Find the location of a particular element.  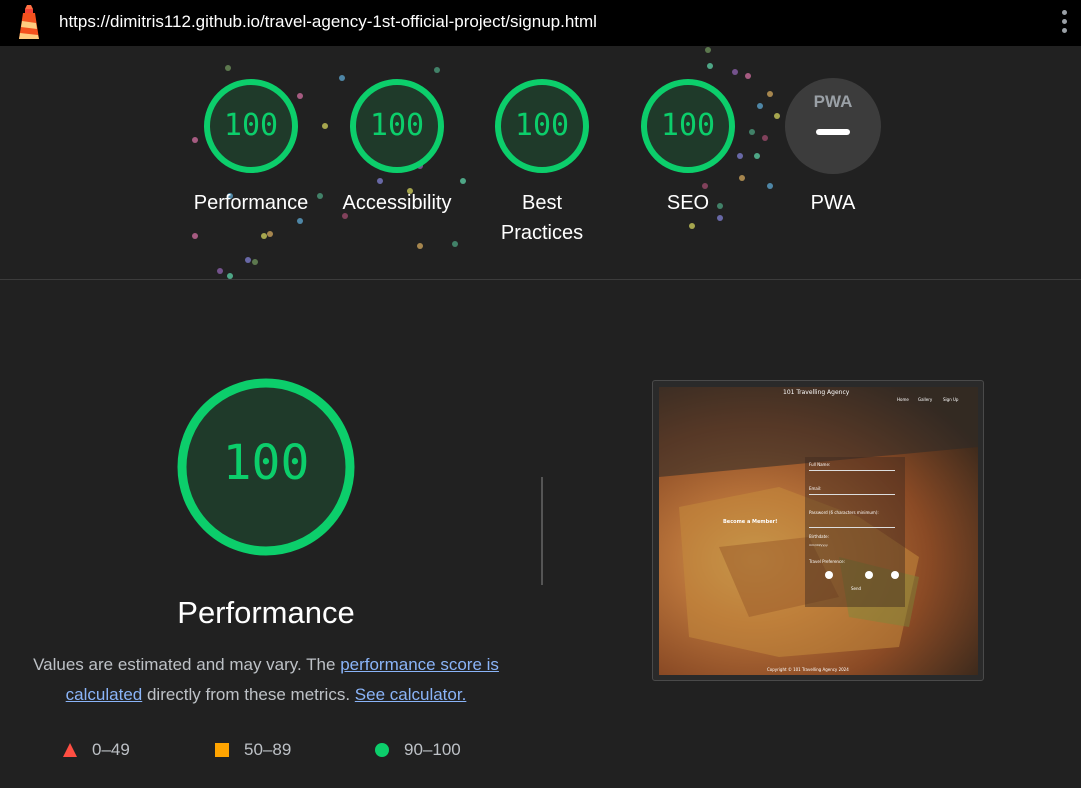

field-label: Full Name: is located at coordinates (820, 464).